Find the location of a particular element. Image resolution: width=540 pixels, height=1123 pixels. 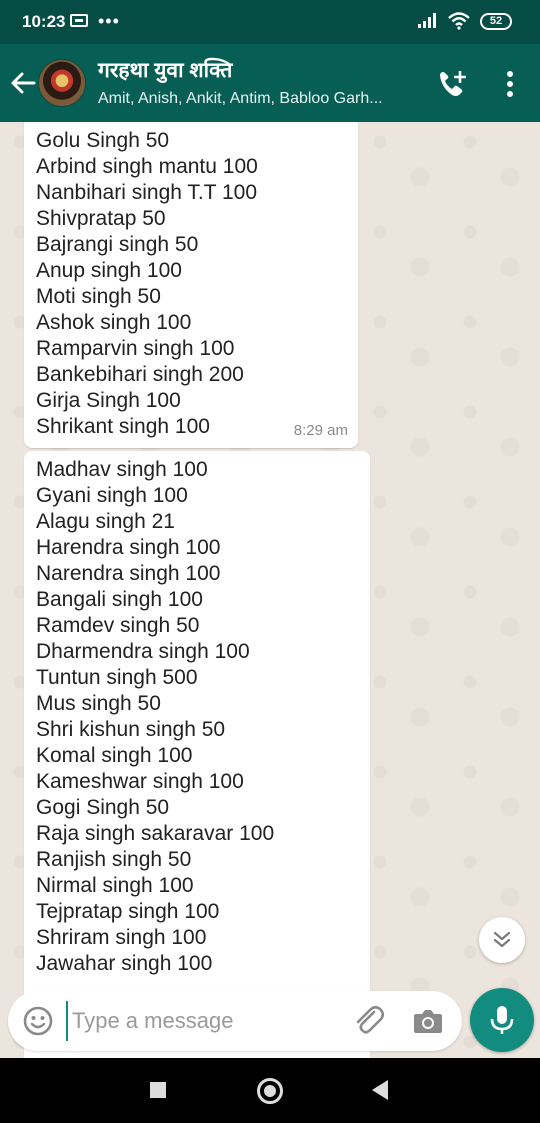

message-line: Tuntun singh 500 is located at coordinates (117, 677).